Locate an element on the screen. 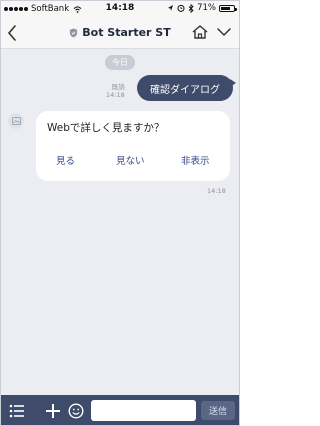 This screenshot has width=320, height=426. chevron-down-icon is located at coordinates (224, 32).